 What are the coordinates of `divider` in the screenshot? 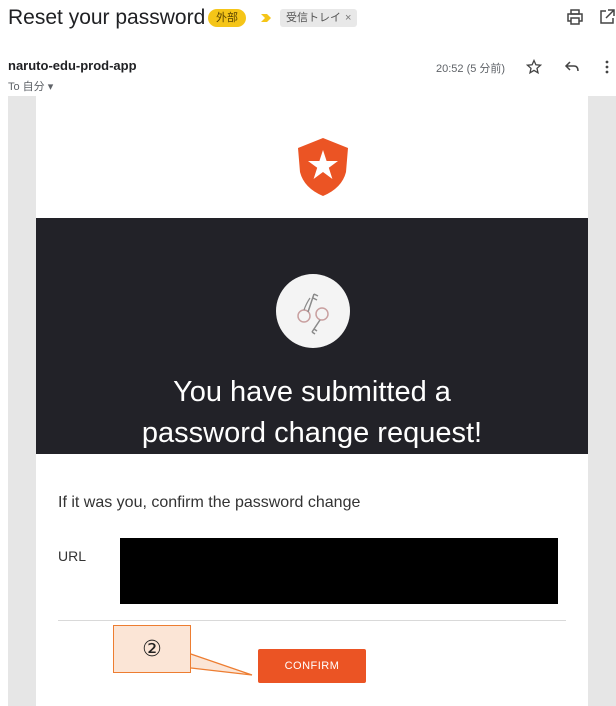 It's located at (312, 620).